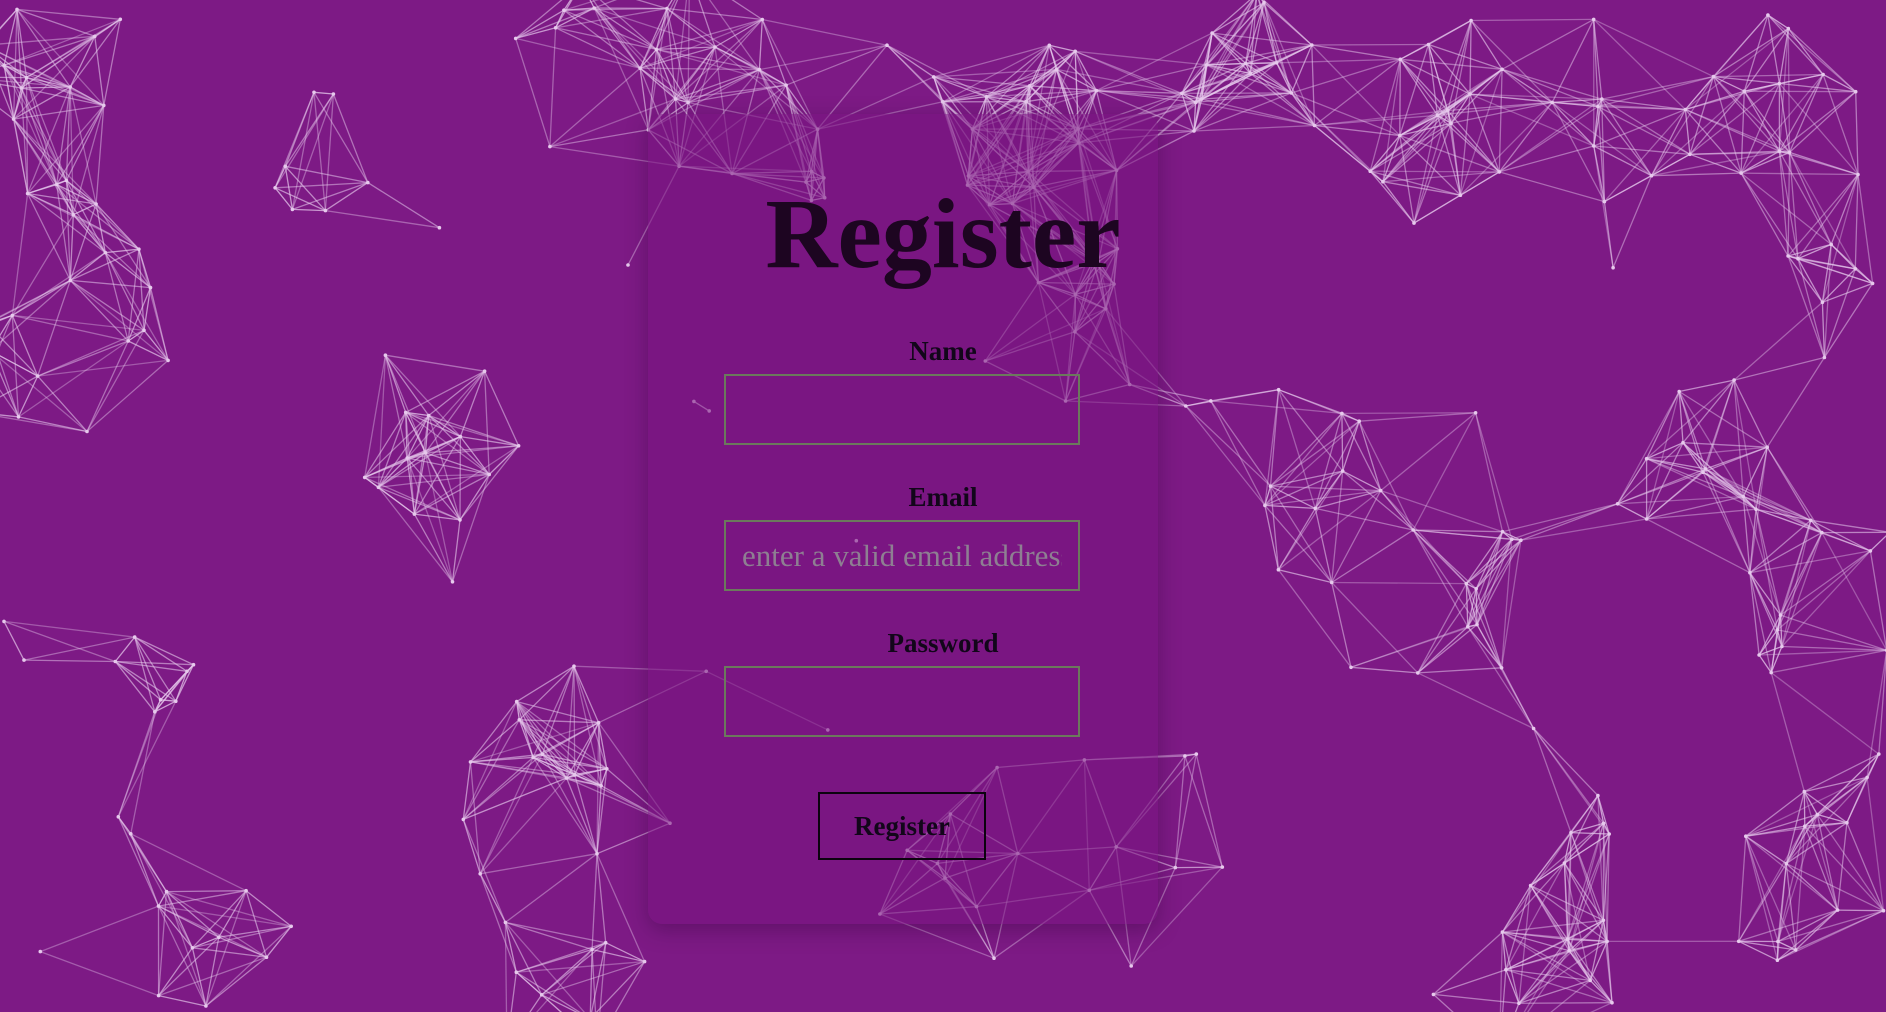 The height and width of the screenshot is (1012, 1886). What do you see at coordinates (902, 409) in the screenshot?
I see `name-input` at bounding box center [902, 409].